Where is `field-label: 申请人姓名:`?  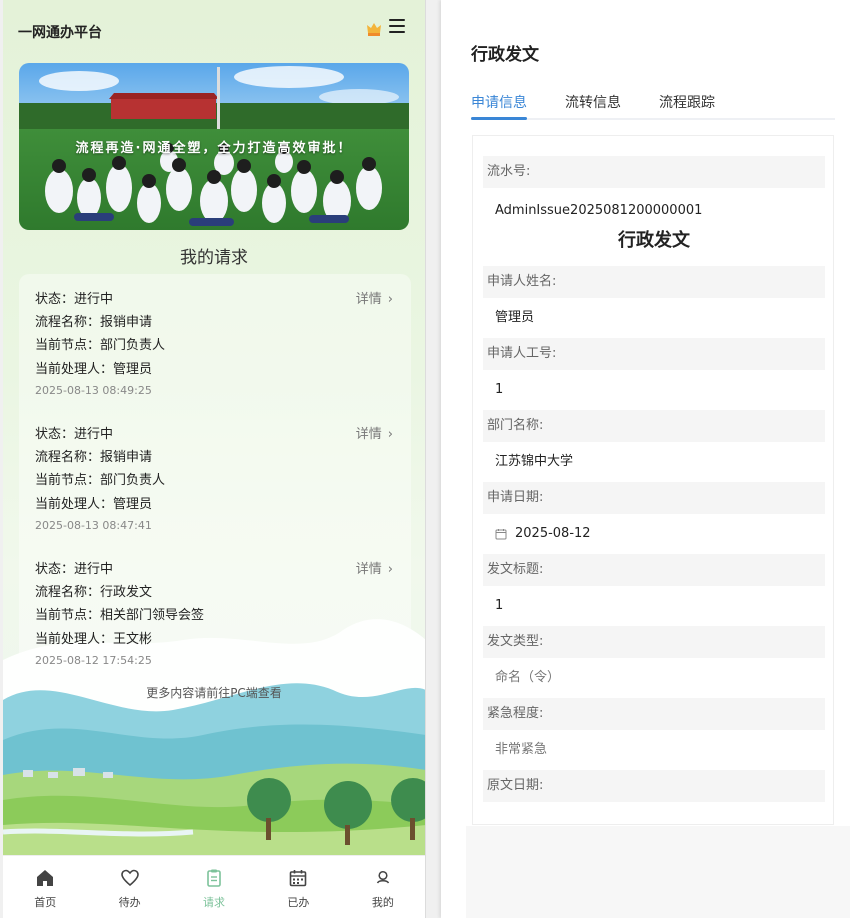
field-label: 申请人姓名: is located at coordinates (654, 282).